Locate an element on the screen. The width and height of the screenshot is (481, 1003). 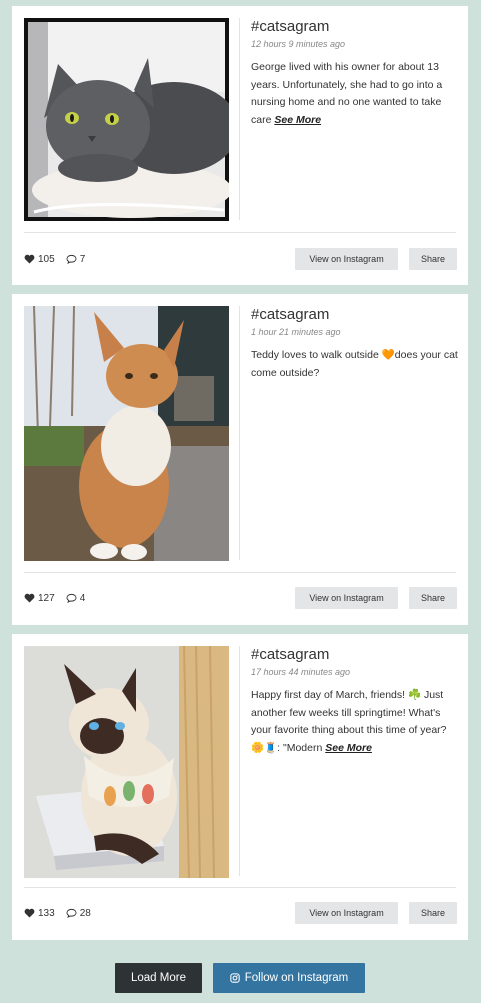
comments-count: 28 is located at coordinates (85, 913).